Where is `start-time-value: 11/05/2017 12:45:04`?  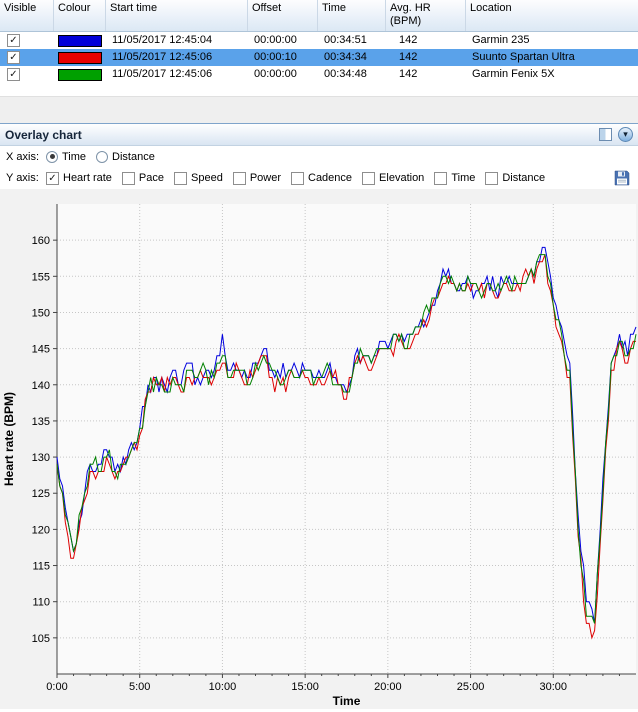 start-time-value: 11/05/2017 12:45:04 is located at coordinates (162, 40).